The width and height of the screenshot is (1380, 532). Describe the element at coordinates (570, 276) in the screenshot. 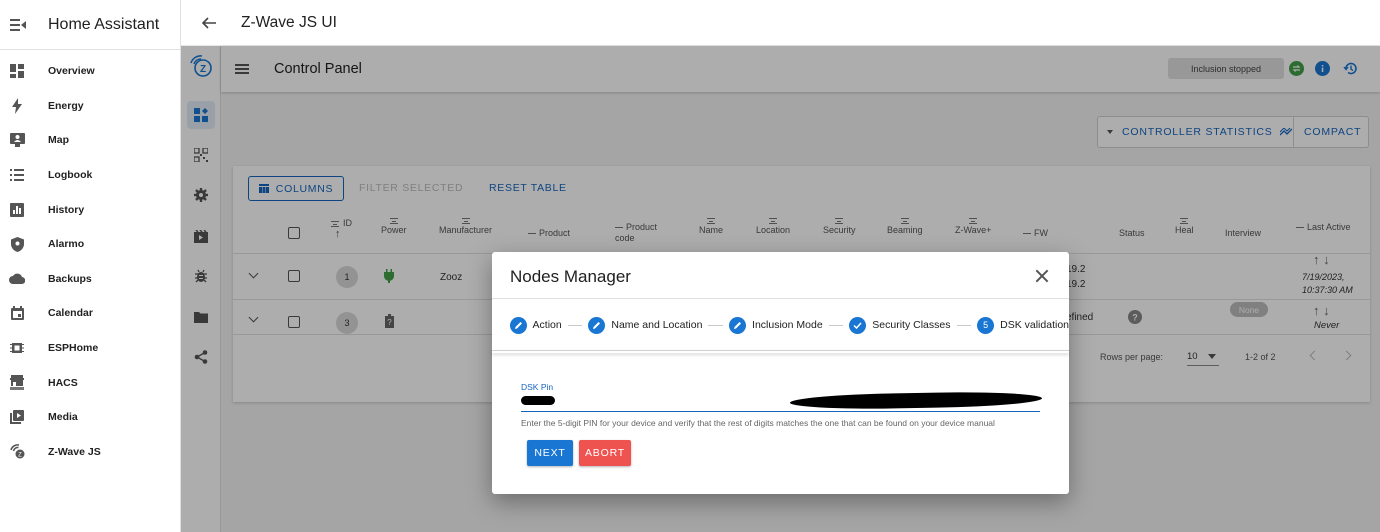

I see `dialog-title: Nodes Manager` at that location.